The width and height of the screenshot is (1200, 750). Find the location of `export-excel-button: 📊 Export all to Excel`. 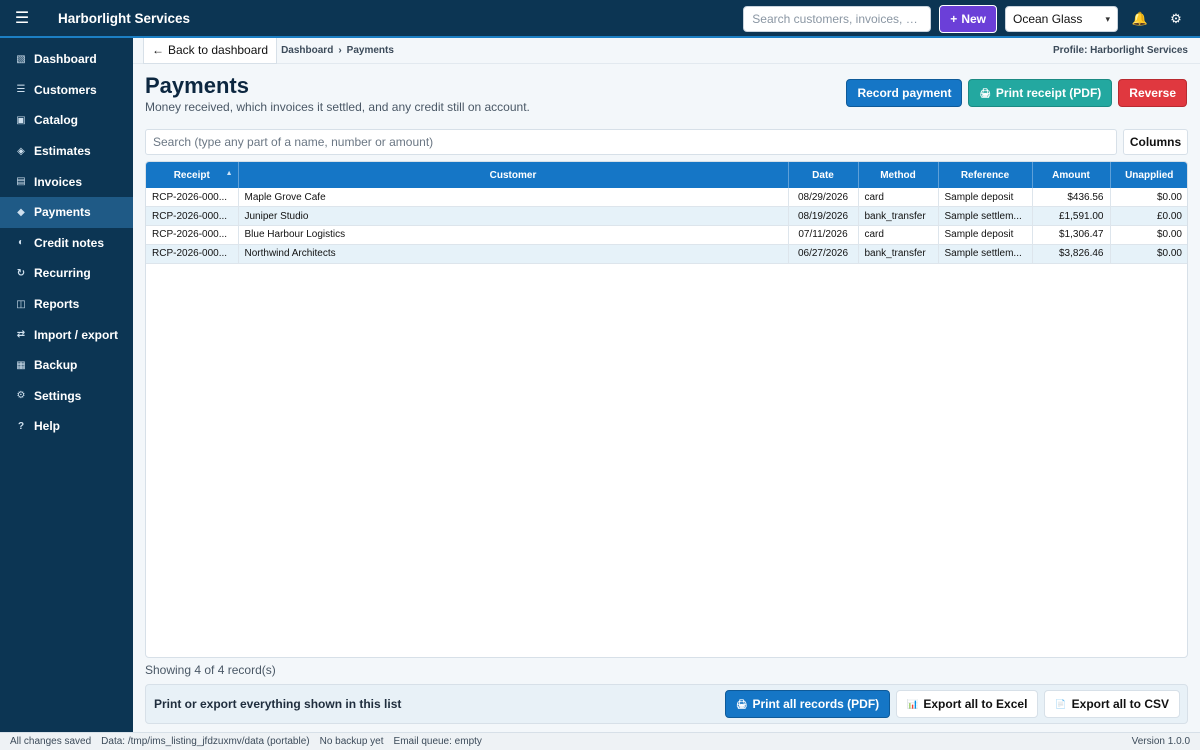

export-excel-button: 📊 Export all to Excel is located at coordinates (967, 704).